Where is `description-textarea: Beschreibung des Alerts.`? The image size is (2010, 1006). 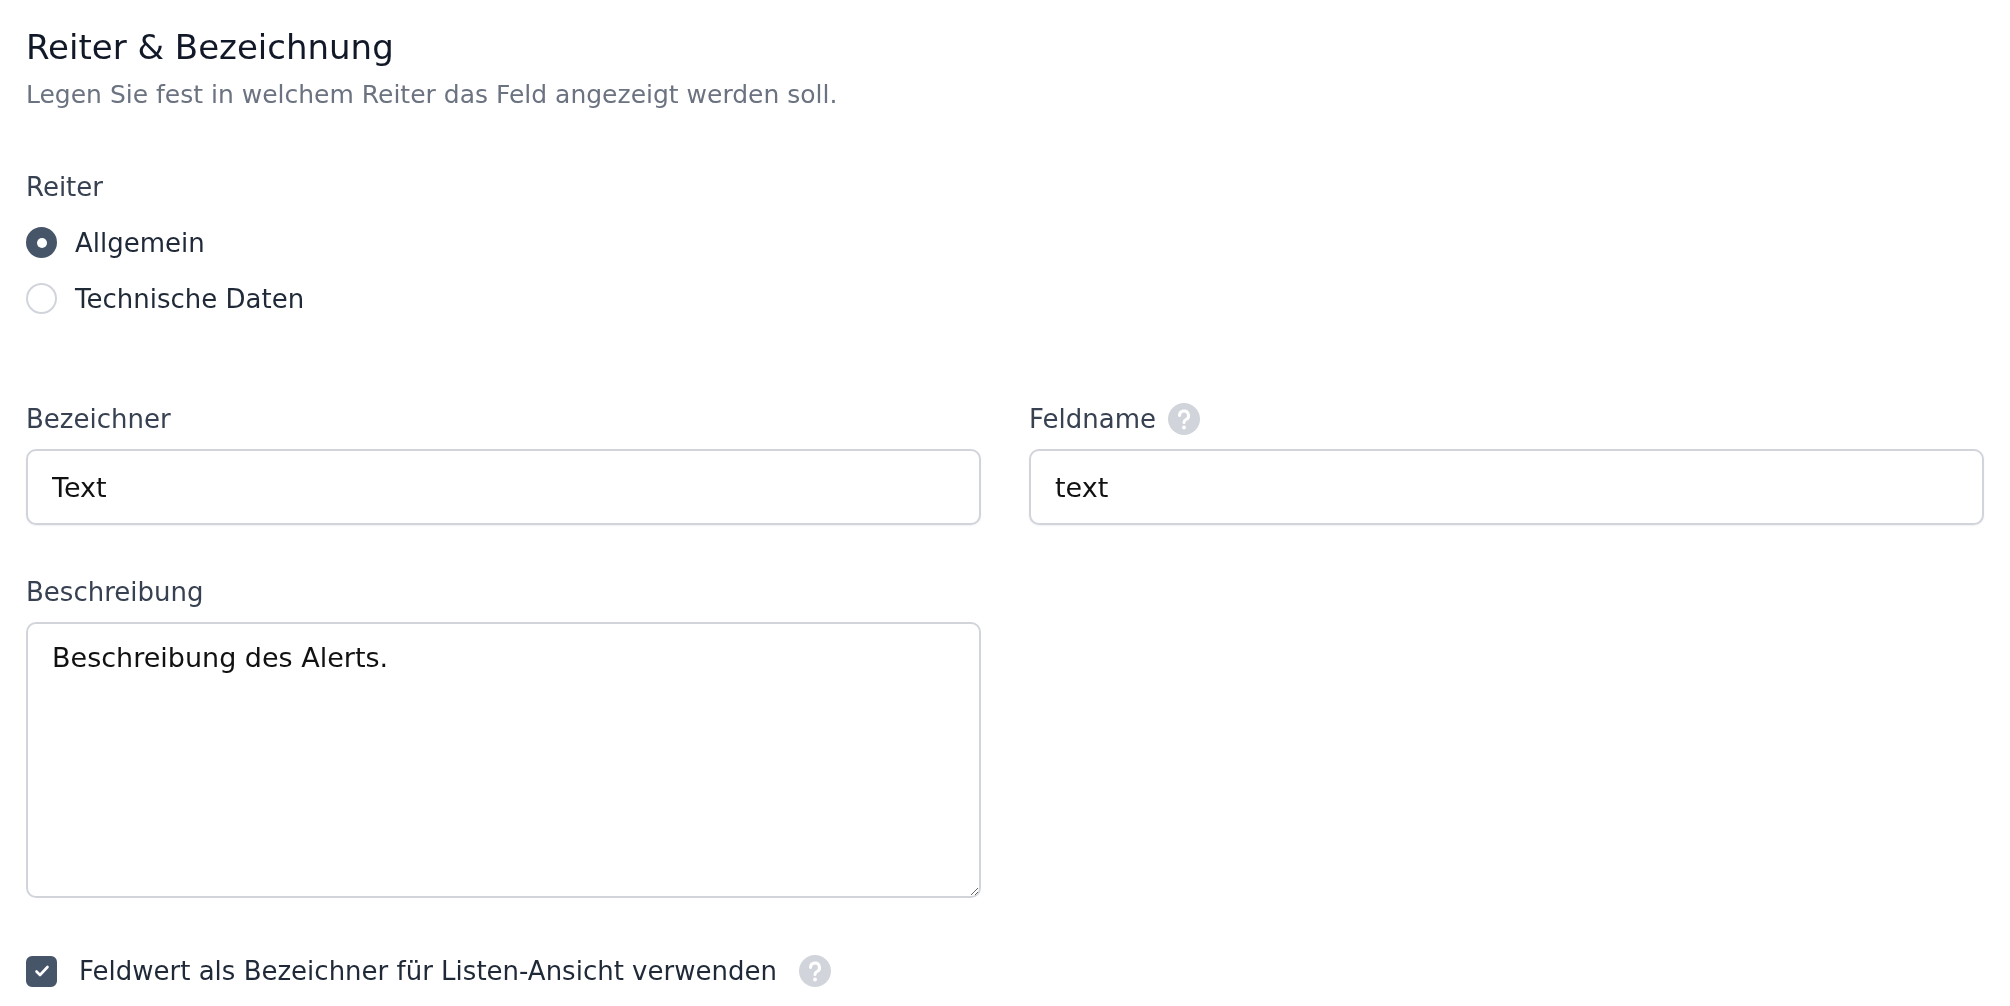 description-textarea: Beschreibung des Alerts. is located at coordinates (503, 760).